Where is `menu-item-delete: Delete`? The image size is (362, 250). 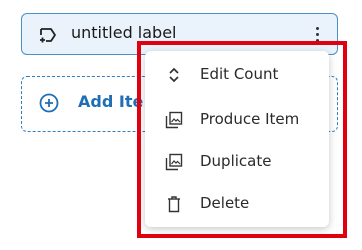
menu-item-delete: Delete is located at coordinates (237, 204).